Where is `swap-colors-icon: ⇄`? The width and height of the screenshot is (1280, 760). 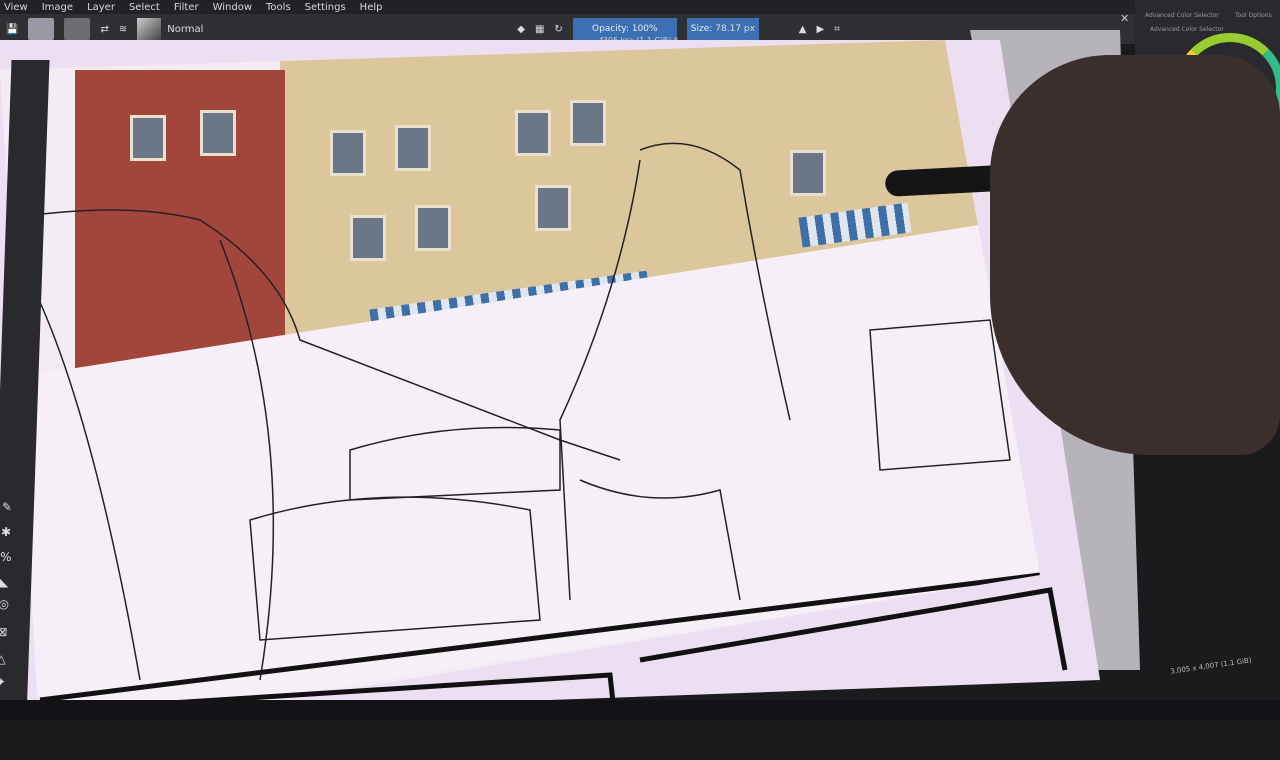 swap-colors-icon: ⇄ is located at coordinates (104, 29).